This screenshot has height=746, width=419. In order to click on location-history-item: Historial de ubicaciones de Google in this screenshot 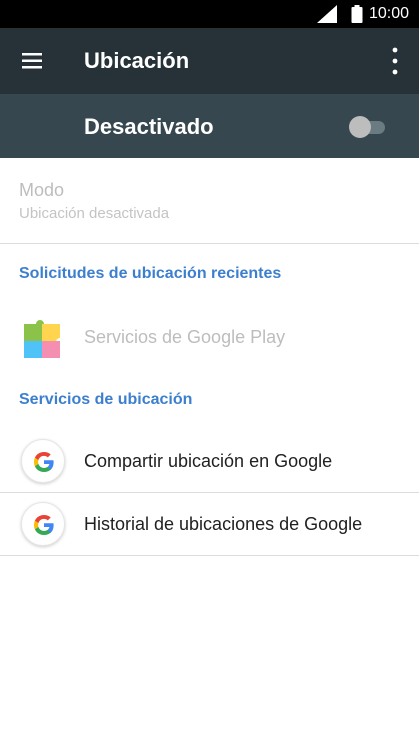, I will do `click(209, 524)`.